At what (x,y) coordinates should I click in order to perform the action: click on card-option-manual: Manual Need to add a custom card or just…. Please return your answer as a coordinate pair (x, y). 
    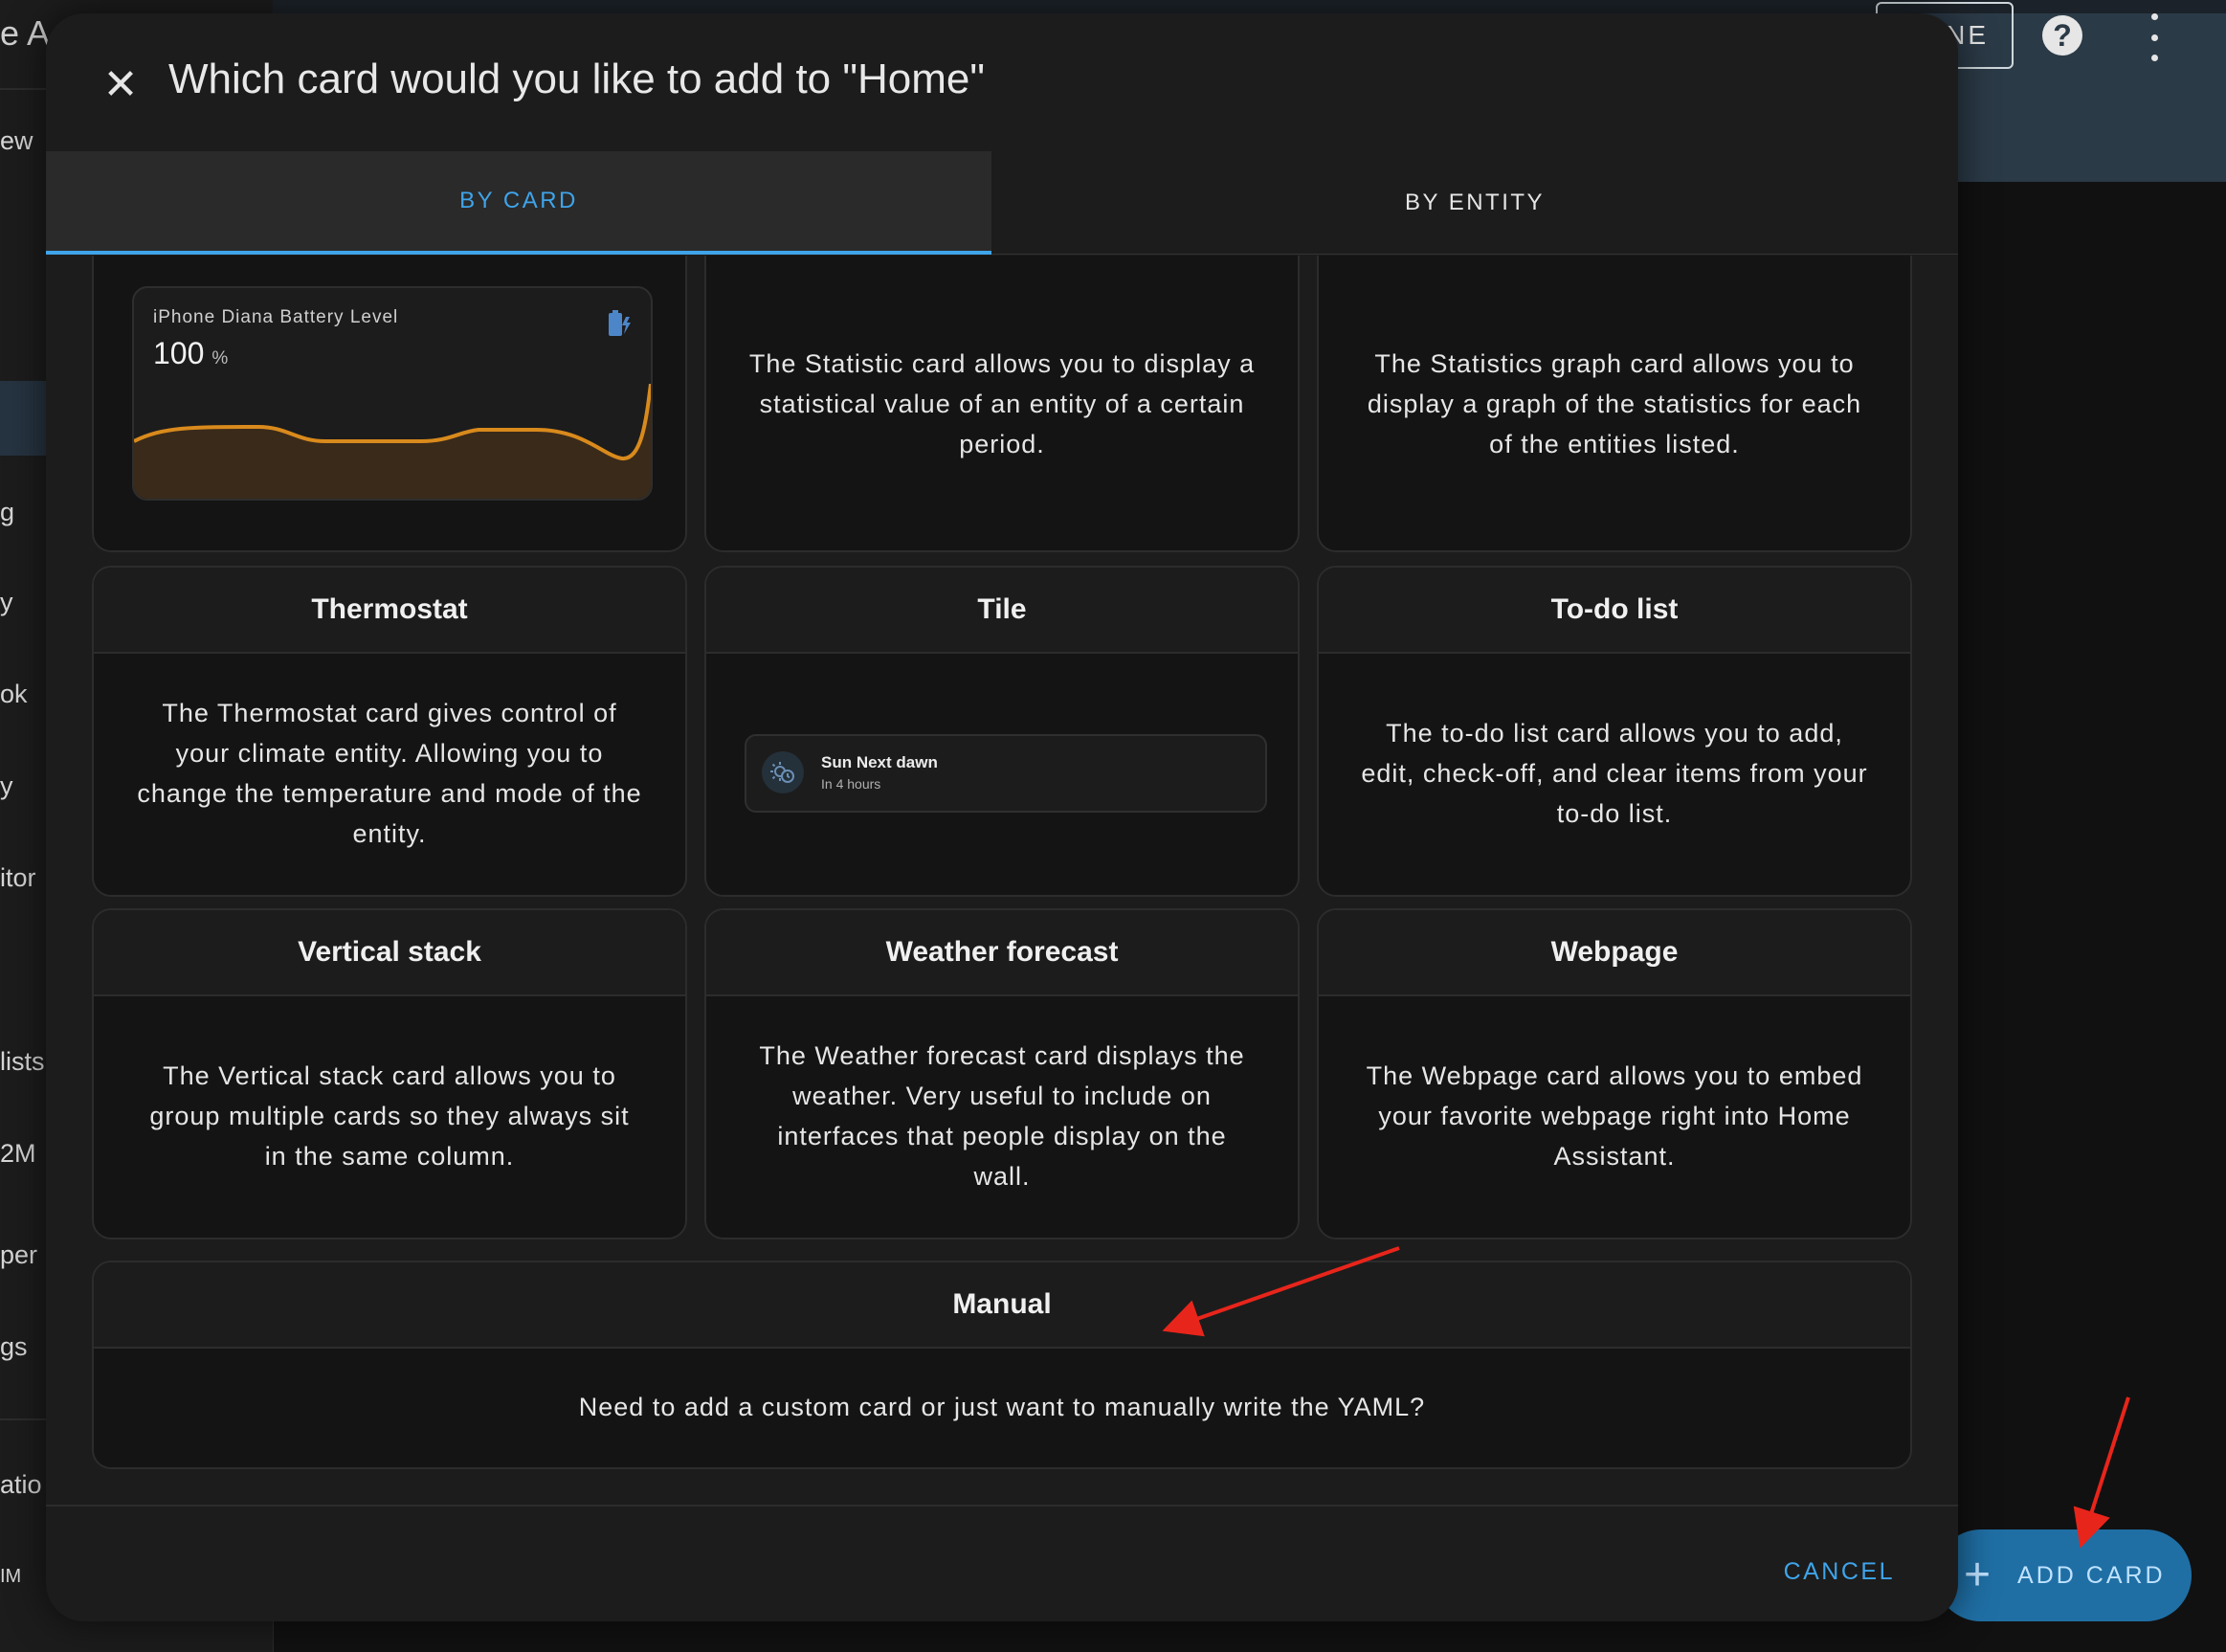
    Looking at the image, I should click on (1002, 1365).